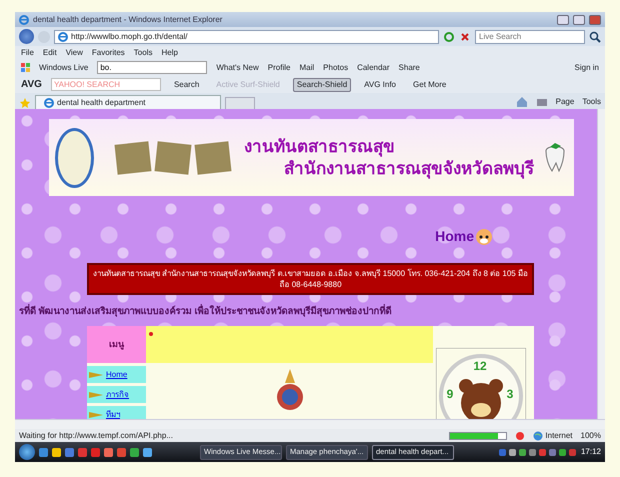 This screenshot has width=620, height=477. What do you see at coordinates (63, 68) in the screenshot?
I see `toolbar-brand: Windows Live` at bounding box center [63, 68].